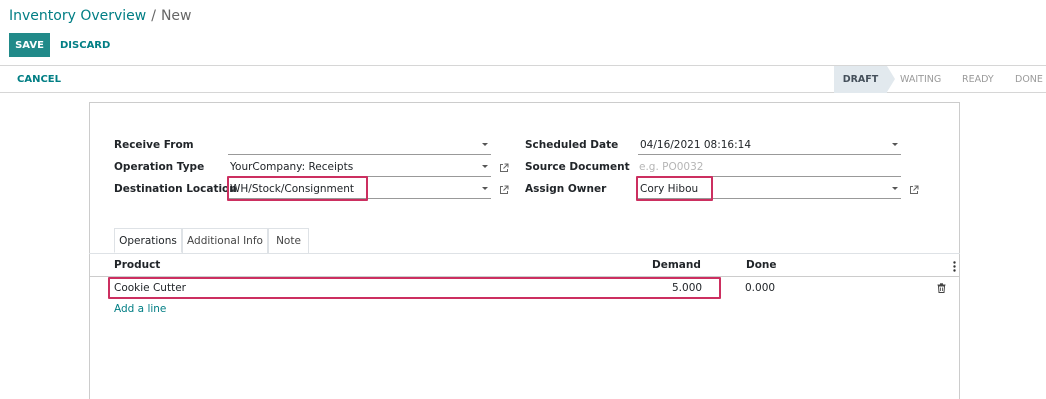 The height and width of the screenshot is (399, 1046). What do you see at coordinates (761, 265) in the screenshot?
I see `column-header-done: Done` at bounding box center [761, 265].